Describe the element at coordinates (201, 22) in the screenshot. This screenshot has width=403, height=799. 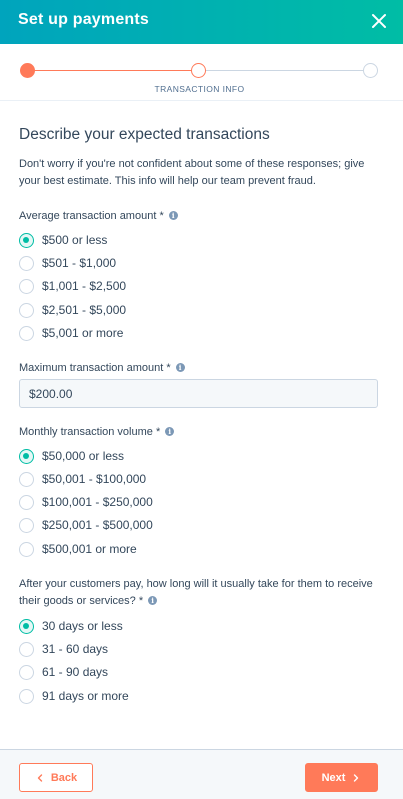
I see `modal-header: Set up payments` at that location.